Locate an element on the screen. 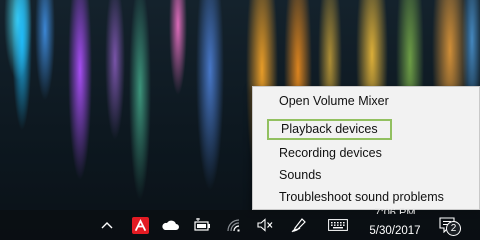 The image size is (480, 240). onedrive-cloud-icon is located at coordinates (170, 225).